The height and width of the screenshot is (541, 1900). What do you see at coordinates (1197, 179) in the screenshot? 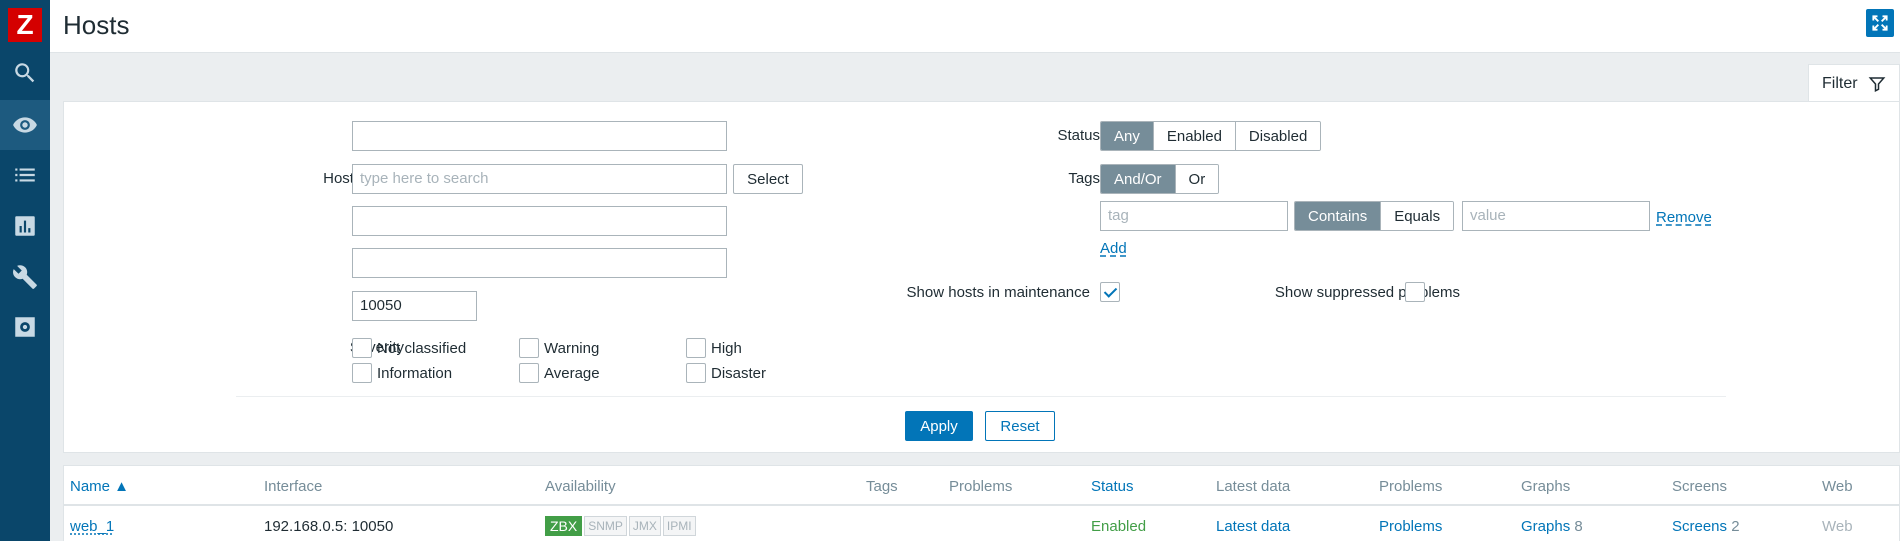
I see `tags-or-option: Or` at bounding box center [1197, 179].